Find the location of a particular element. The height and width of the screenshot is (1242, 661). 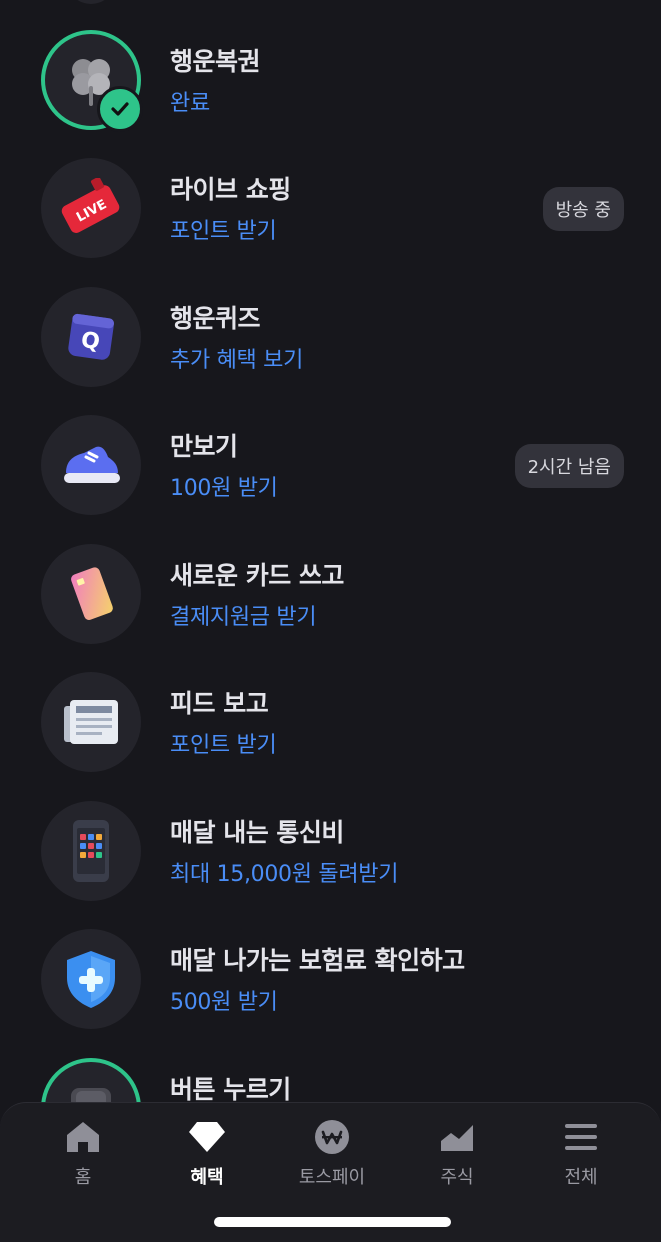

list-item-title: 매달 내는 통신비 is located at coordinates (257, 832).